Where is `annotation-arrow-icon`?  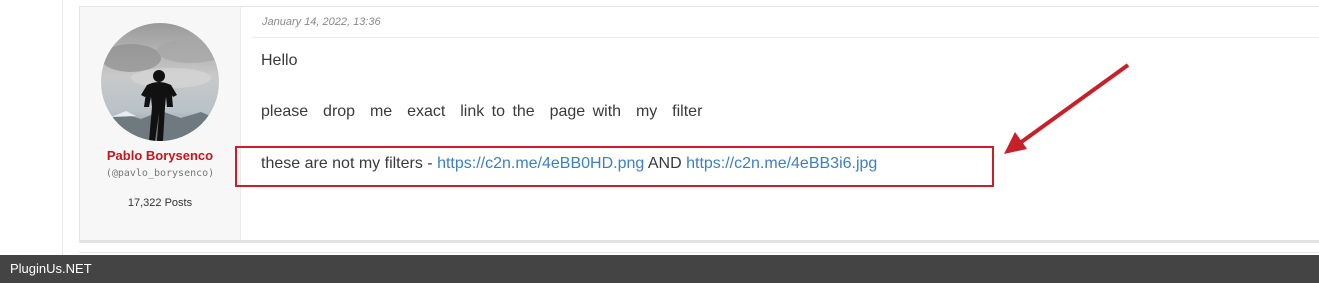
annotation-arrow-icon is located at coordinates (1067, 108).